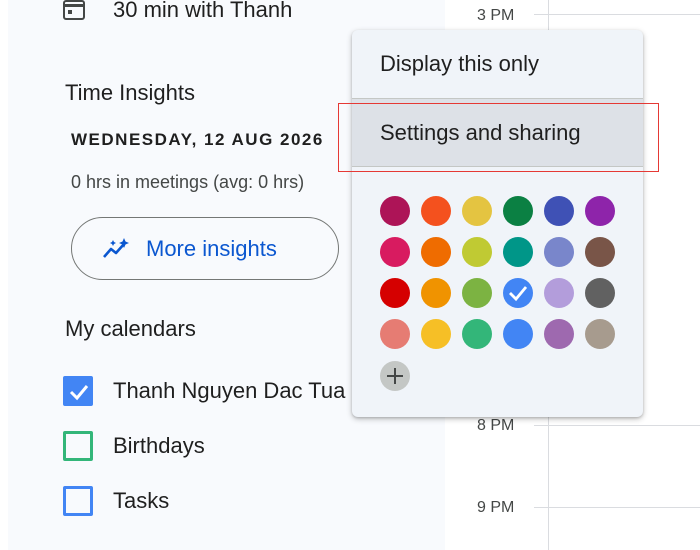 Image resolution: width=700 pixels, height=550 pixels. What do you see at coordinates (74, 10) in the screenshot?
I see `calendar-event-icon` at bounding box center [74, 10].